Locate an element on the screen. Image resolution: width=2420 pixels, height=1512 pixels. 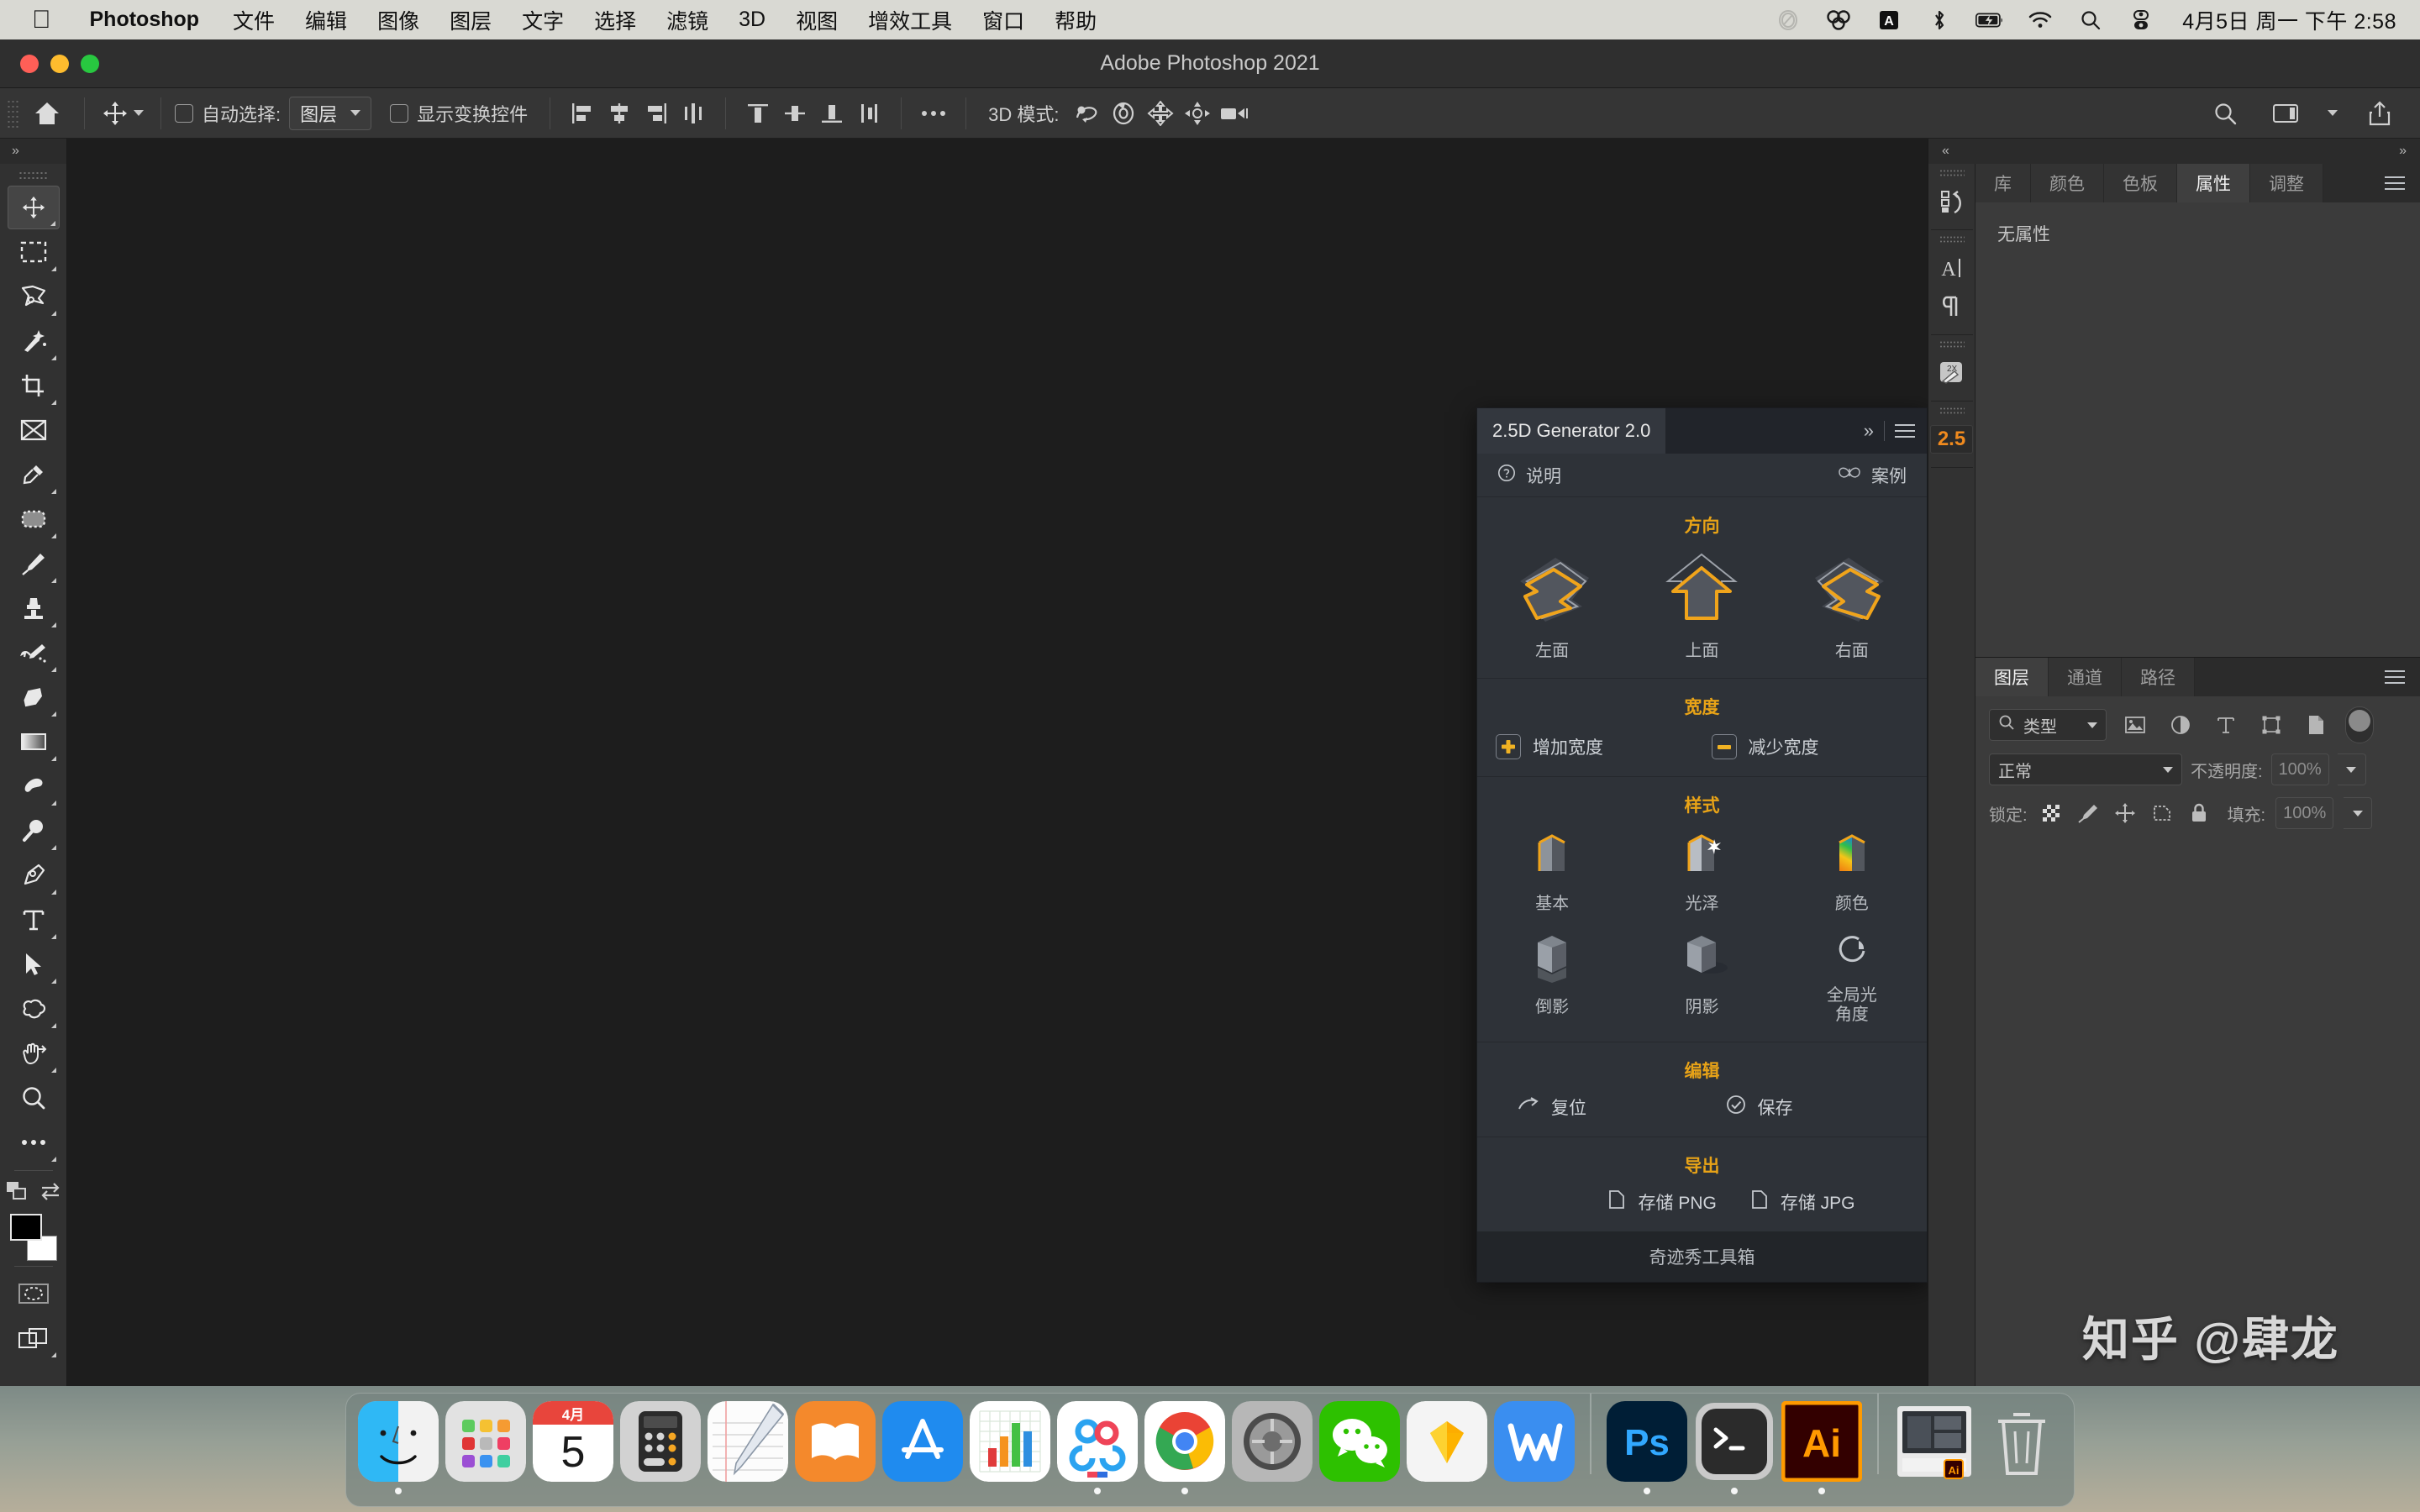
decrease-width-button: 减少宽度 is located at coordinates (1801, 746).